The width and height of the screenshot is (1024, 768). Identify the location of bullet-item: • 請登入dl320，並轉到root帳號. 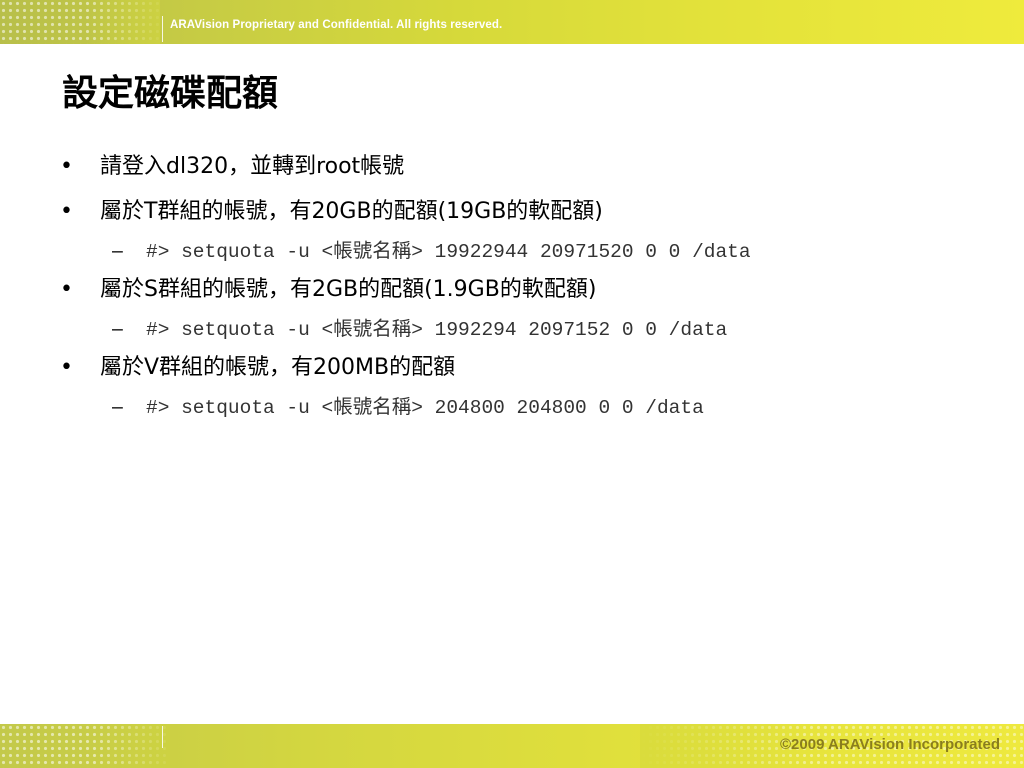
(232, 164).